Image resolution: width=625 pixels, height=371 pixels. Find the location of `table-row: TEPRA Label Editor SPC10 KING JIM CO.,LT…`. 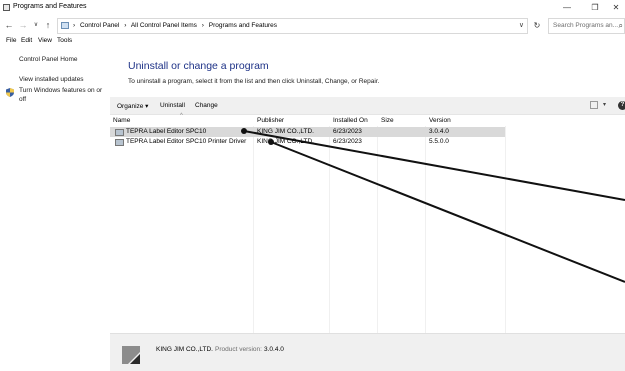

table-row: TEPRA Label Editor SPC10 KING JIM CO.,LT… is located at coordinates (307, 132).